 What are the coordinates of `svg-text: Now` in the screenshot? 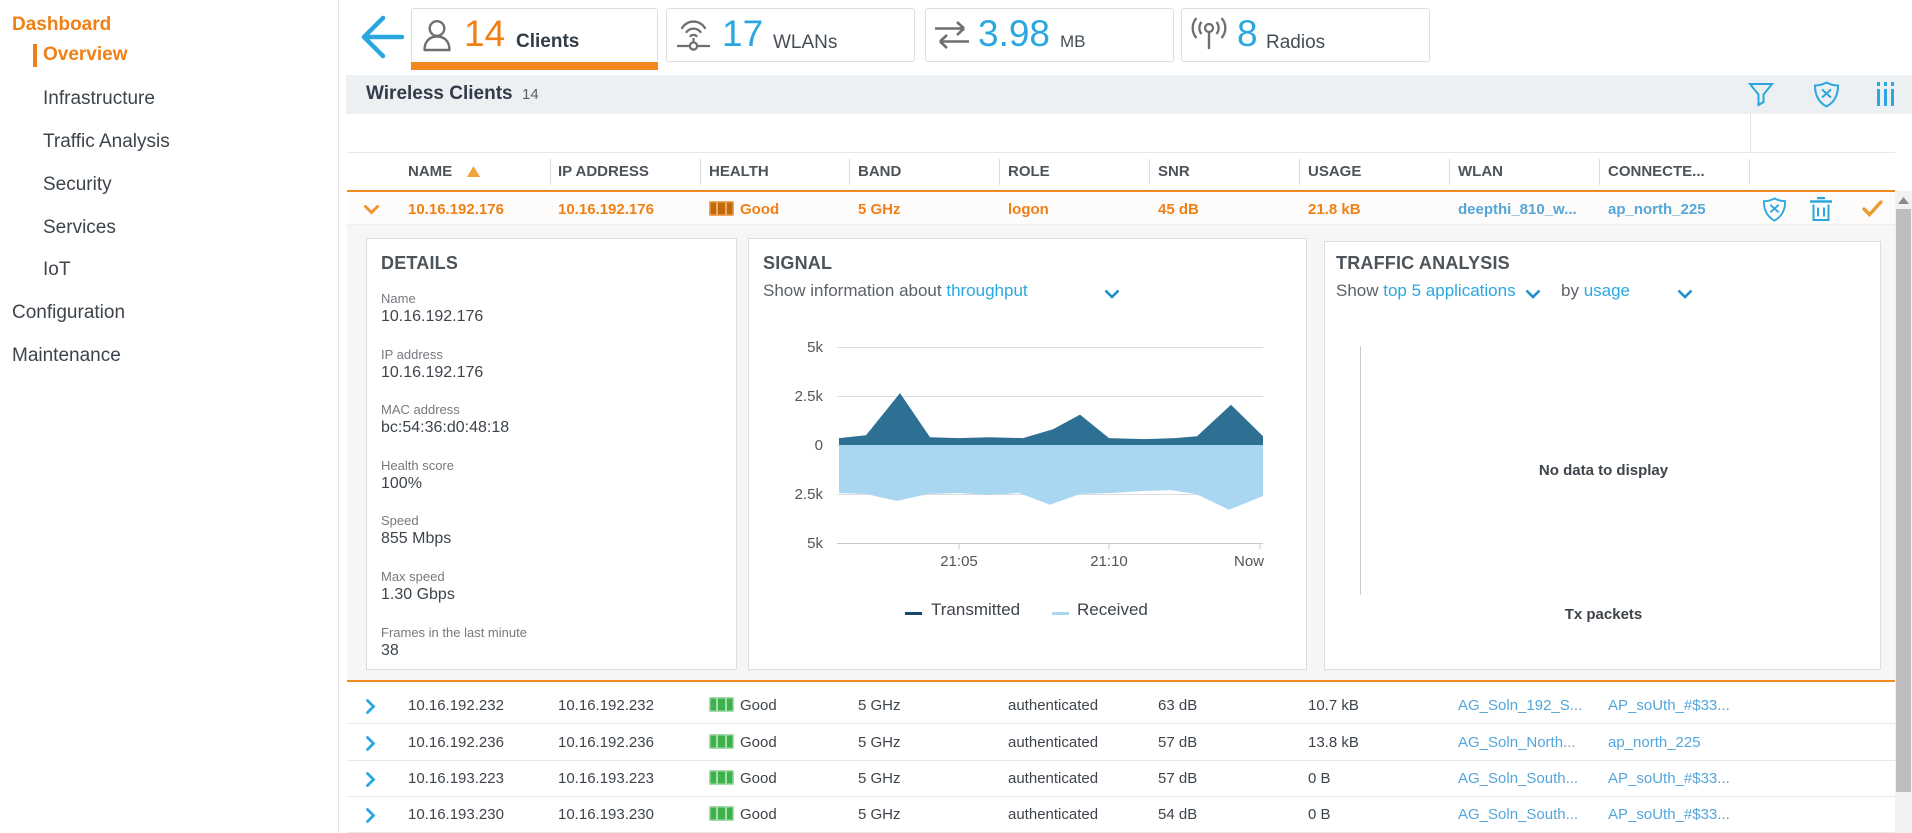 It's located at (1249, 561).